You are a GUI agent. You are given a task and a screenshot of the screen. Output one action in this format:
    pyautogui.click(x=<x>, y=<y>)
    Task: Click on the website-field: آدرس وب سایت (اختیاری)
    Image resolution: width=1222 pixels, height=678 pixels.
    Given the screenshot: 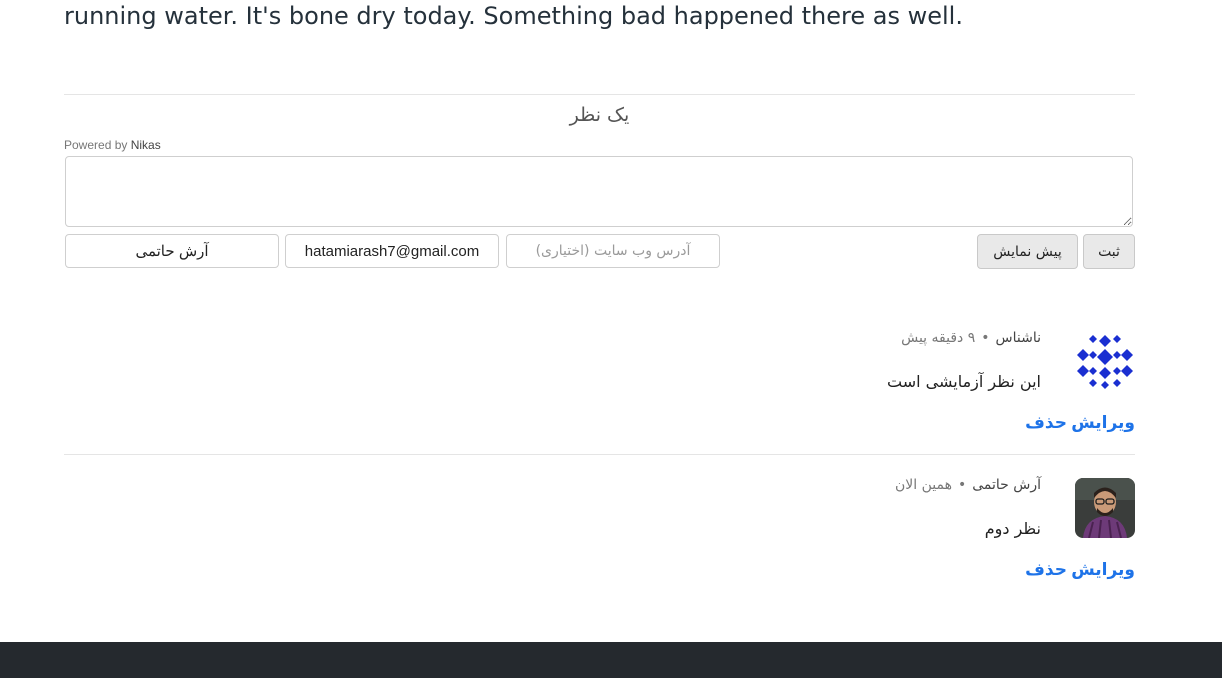 What is the action you would take?
    pyautogui.click(x=613, y=251)
    